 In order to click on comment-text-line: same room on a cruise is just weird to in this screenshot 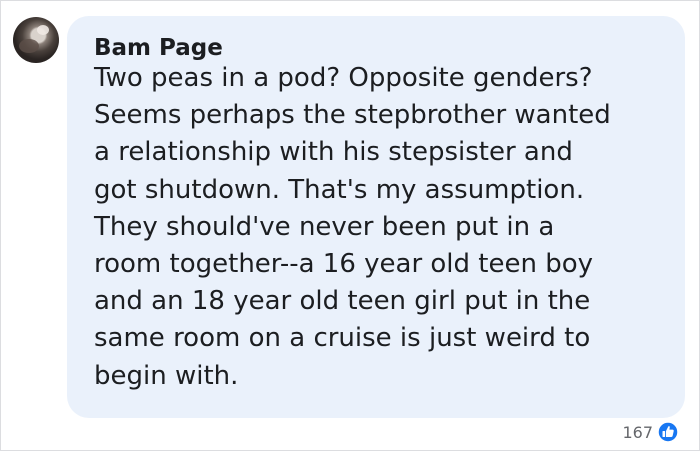, I will do `click(342, 338)`.